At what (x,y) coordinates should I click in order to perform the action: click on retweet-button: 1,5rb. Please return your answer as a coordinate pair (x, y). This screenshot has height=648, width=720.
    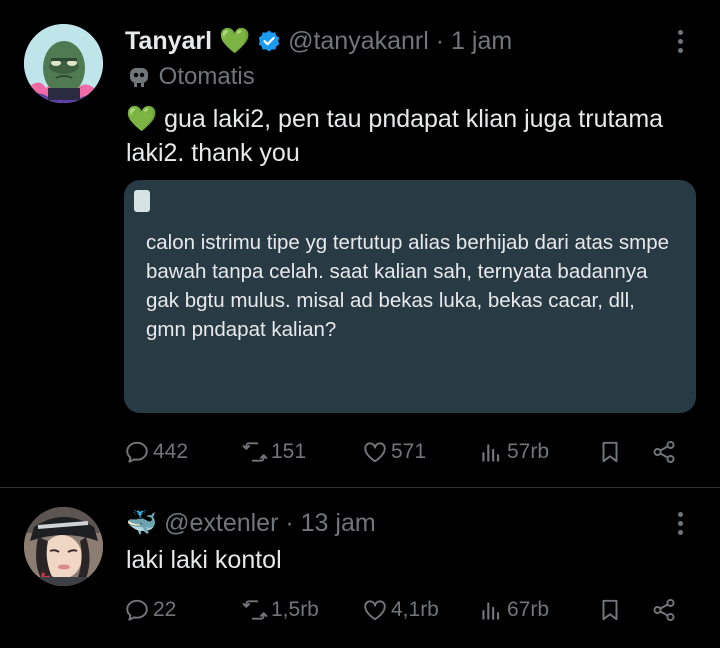
    Looking at the image, I should click on (280, 610).